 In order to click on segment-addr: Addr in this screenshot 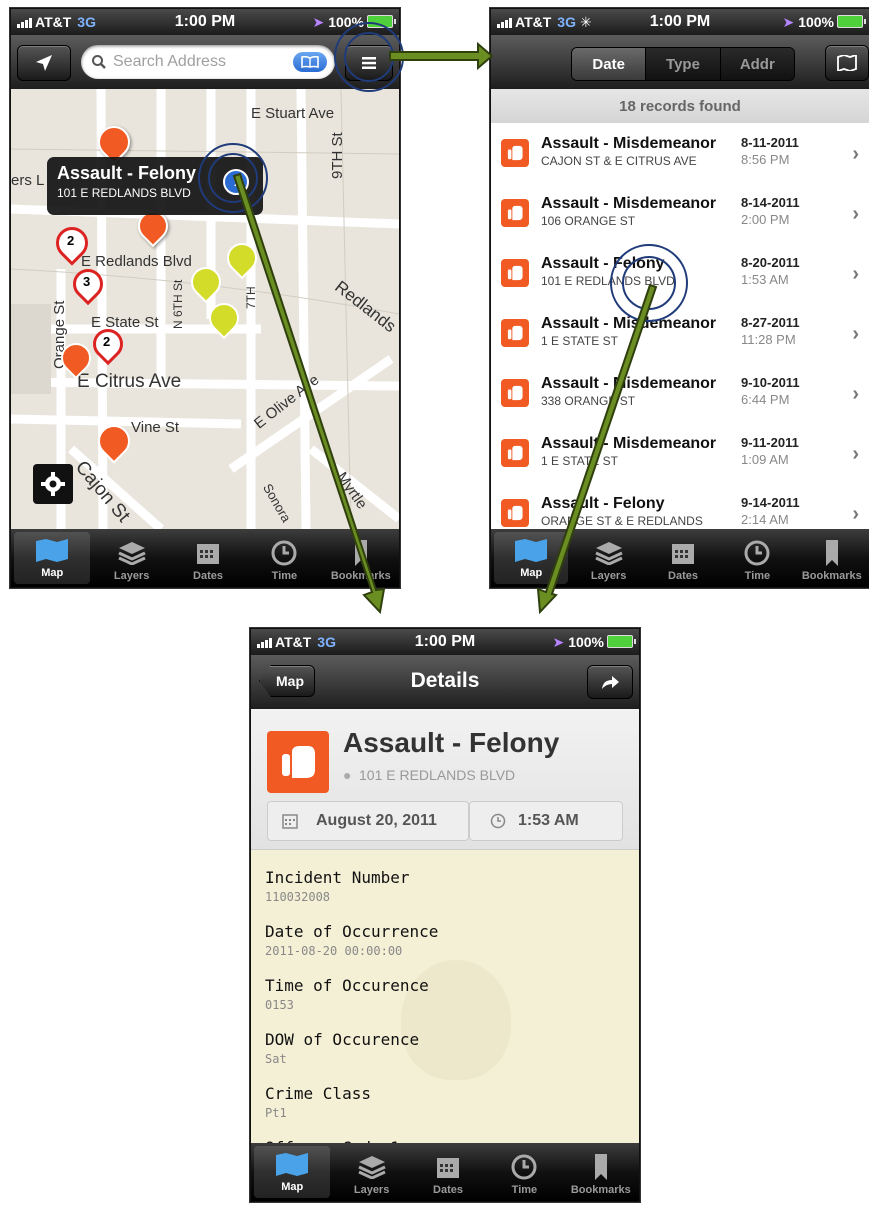, I will do `click(756, 64)`.